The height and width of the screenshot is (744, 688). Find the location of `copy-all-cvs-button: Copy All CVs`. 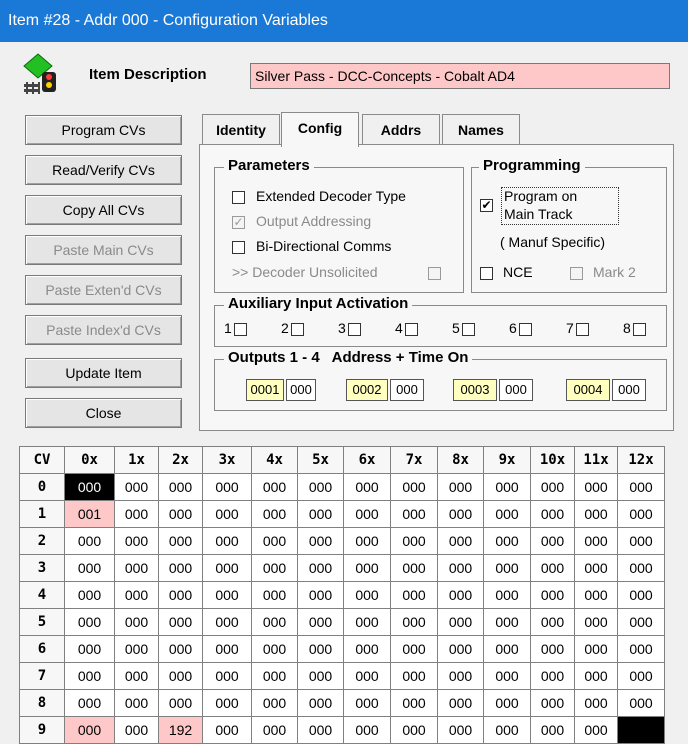

copy-all-cvs-button: Copy All CVs is located at coordinates (103, 210).